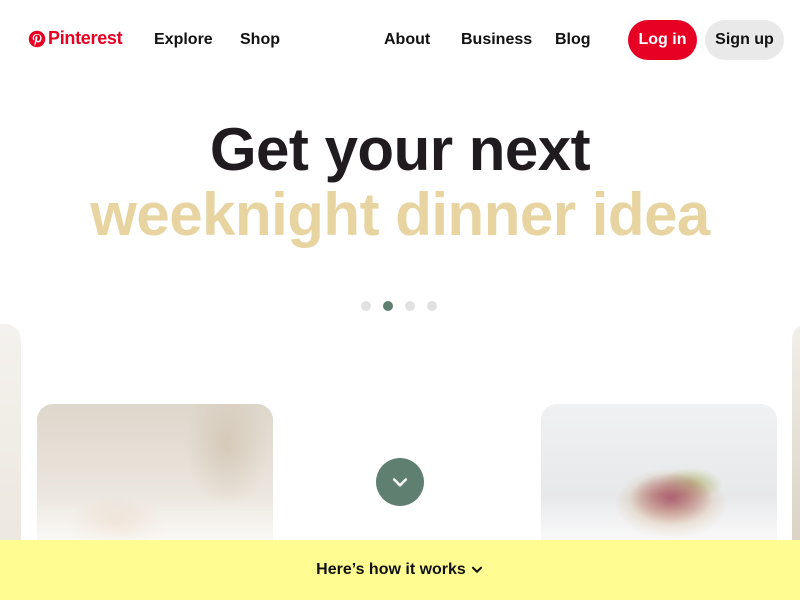 The image size is (800, 600). I want to click on pinterest-logo-icon, so click(37, 38).